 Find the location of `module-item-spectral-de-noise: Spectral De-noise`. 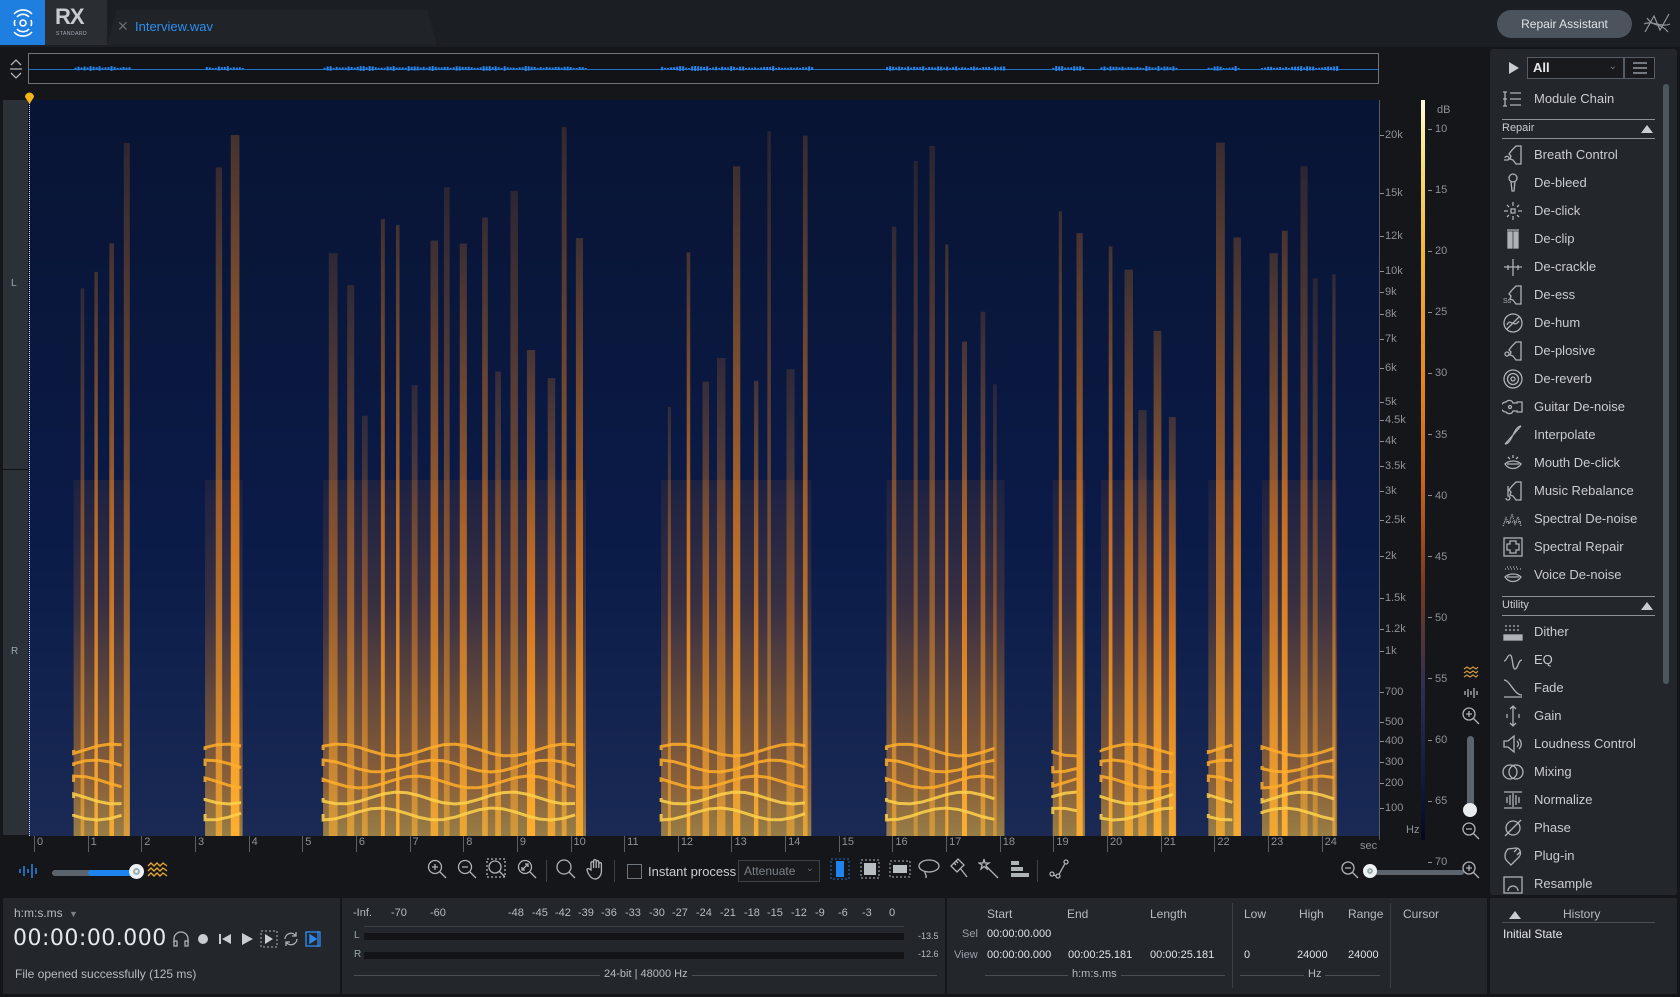

module-item-spectral-de-noise: Spectral De-noise is located at coordinates (1577, 519).